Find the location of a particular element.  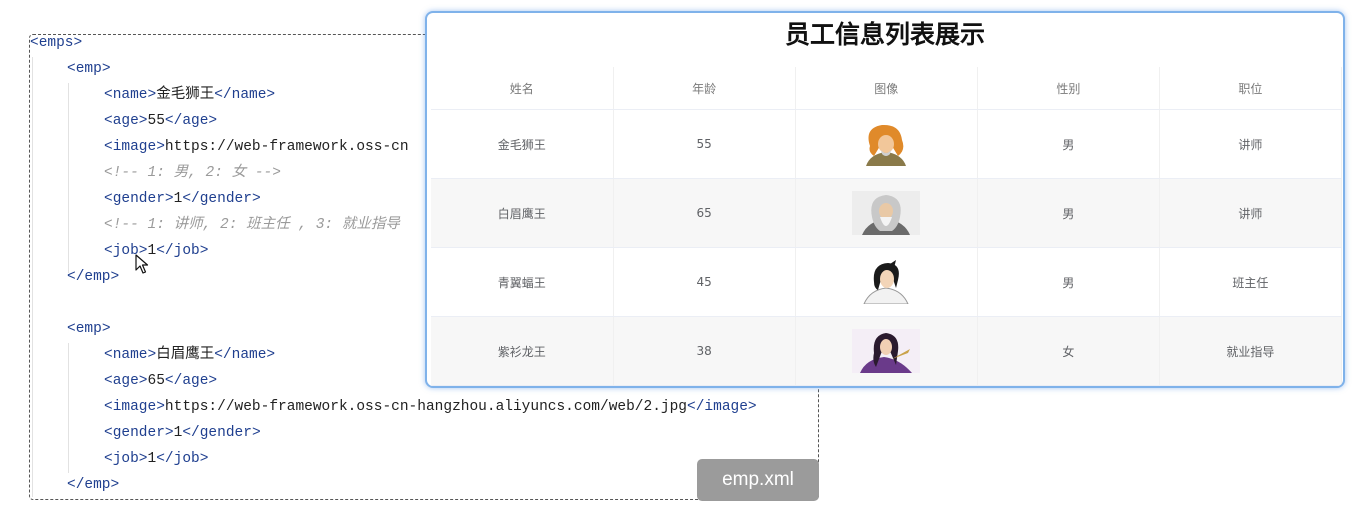

cell-age: 65 is located at coordinates (704, 213).